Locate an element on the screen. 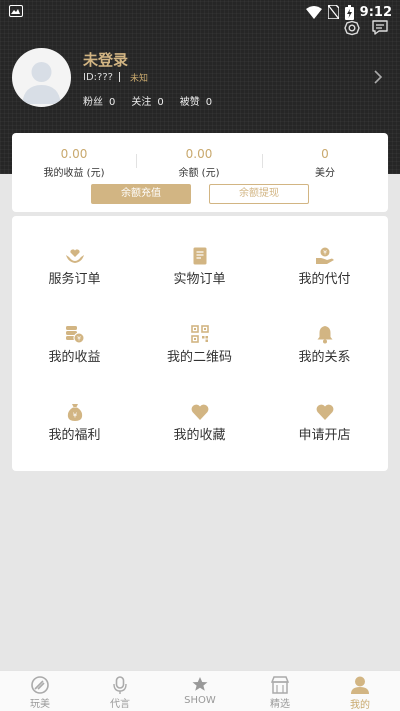 The image size is (400, 711). recharge-button: 余额充值 is located at coordinates (141, 194).